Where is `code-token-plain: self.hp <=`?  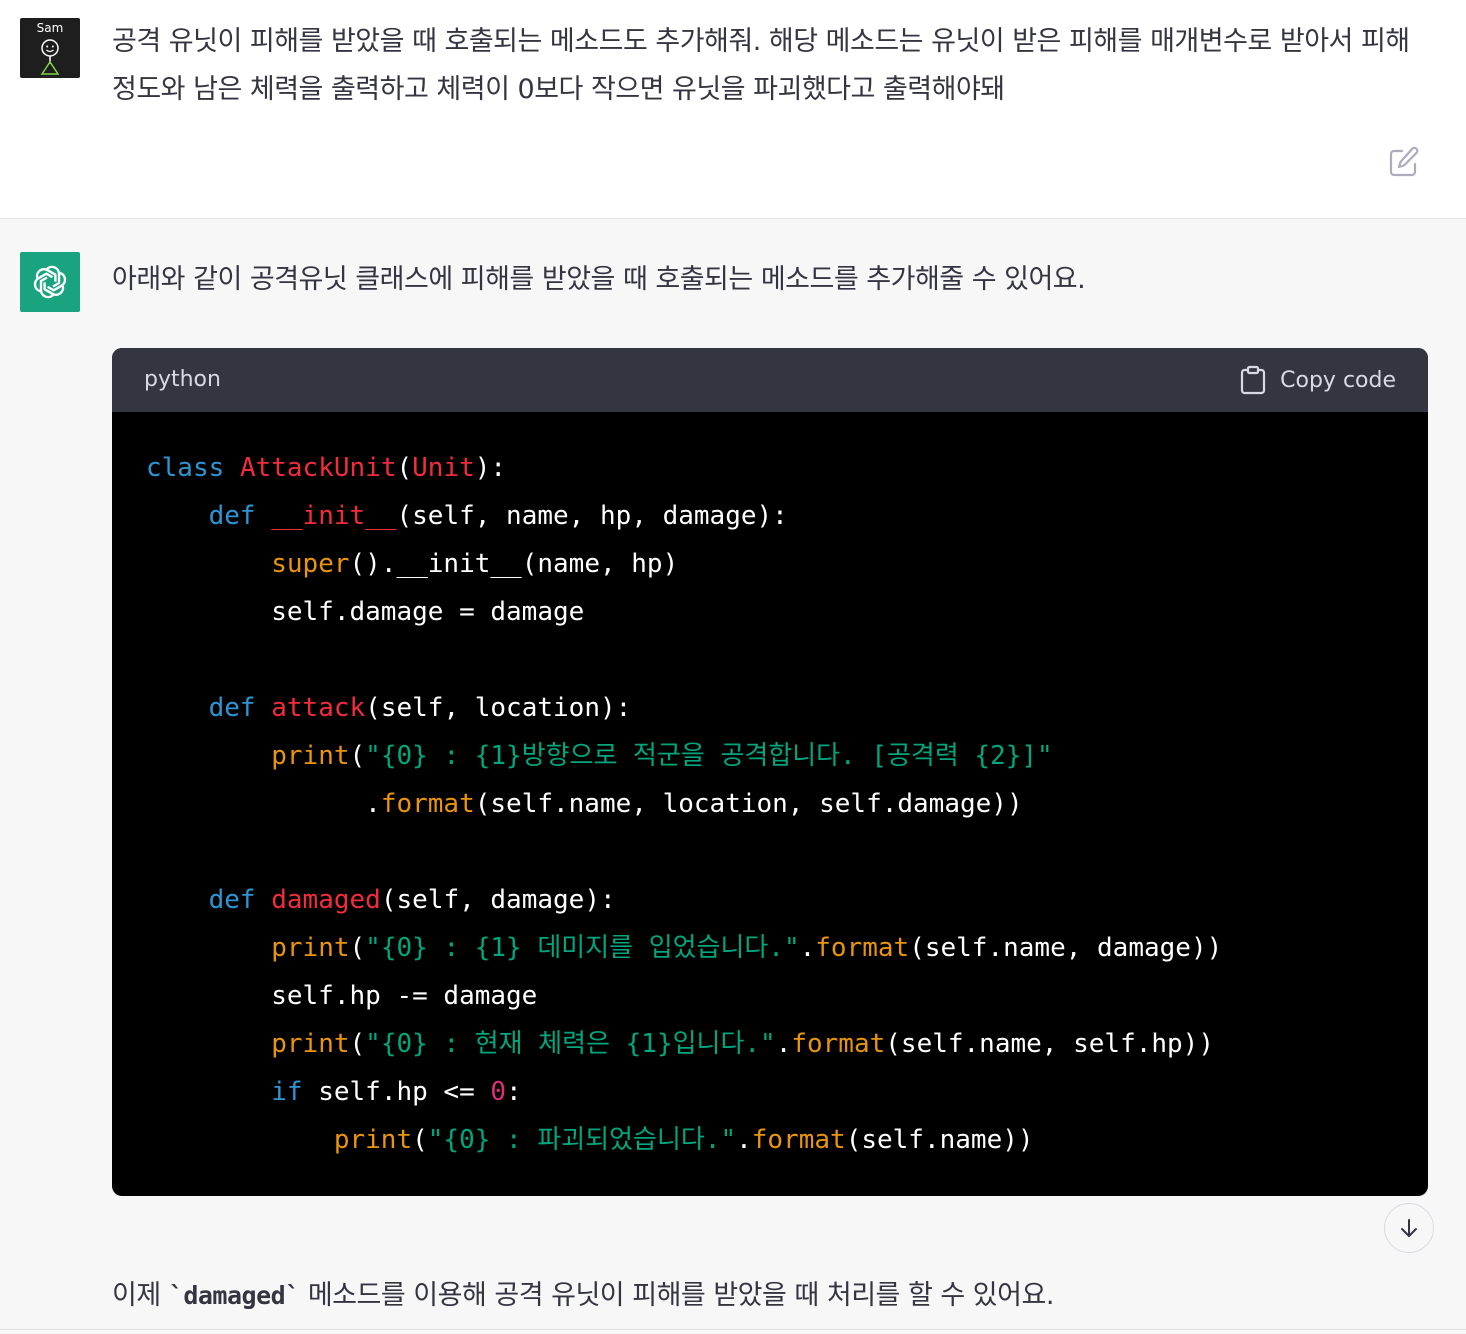
code-token-plain: self.hp <= is located at coordinates (396, 1092).